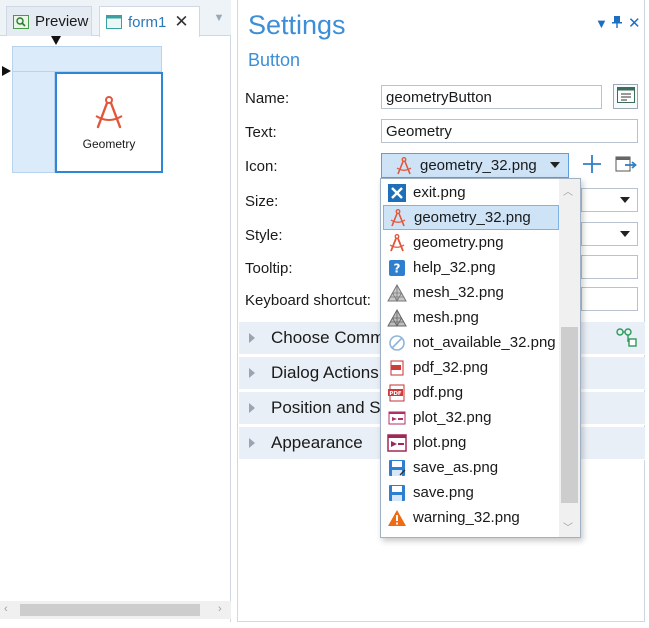 Image resolution: width=649 pixels, height=628 pixels. Describe the element at coordinates (6, 71) in the screenshot. I see `row-marker-icon` at that location.